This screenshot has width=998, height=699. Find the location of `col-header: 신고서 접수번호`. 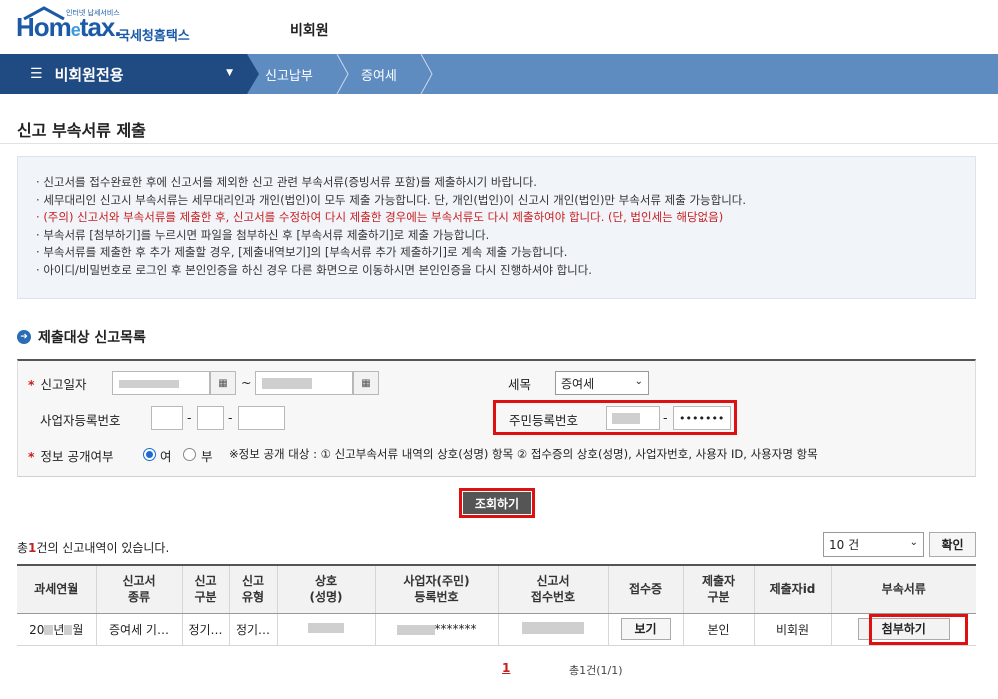

col-header: 신고서 접수번호 is located at coordinates (552, 589).